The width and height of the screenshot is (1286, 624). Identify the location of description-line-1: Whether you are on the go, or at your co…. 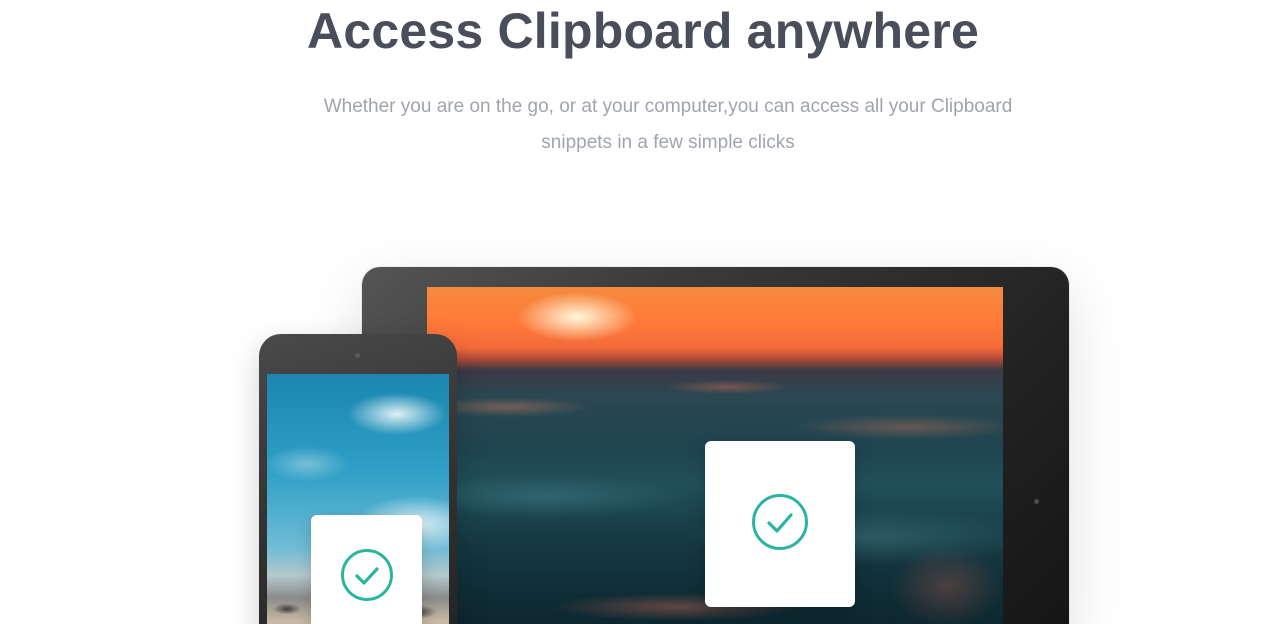
(668, 106).